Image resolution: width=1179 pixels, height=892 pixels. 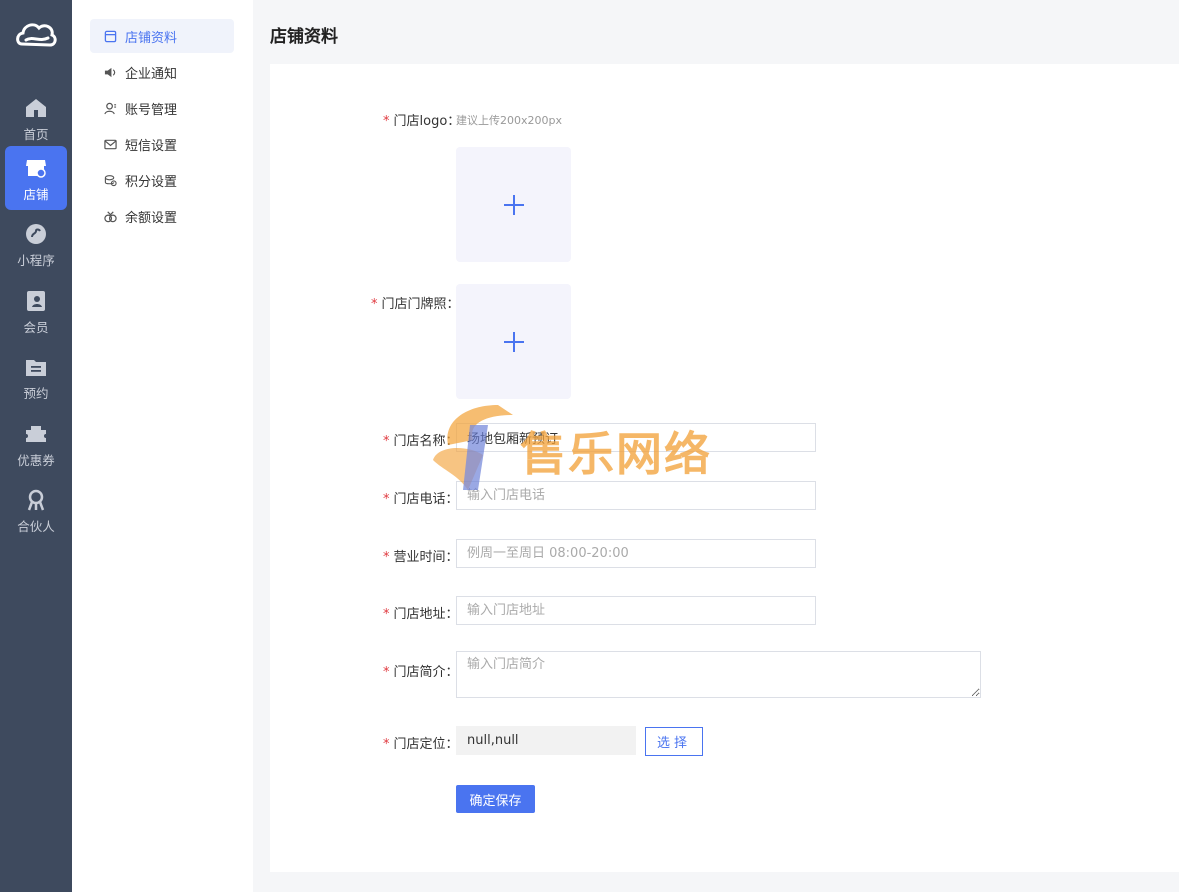 I want to click on rail-item-miniprogram: 小程序, so click(x=36, y=244).